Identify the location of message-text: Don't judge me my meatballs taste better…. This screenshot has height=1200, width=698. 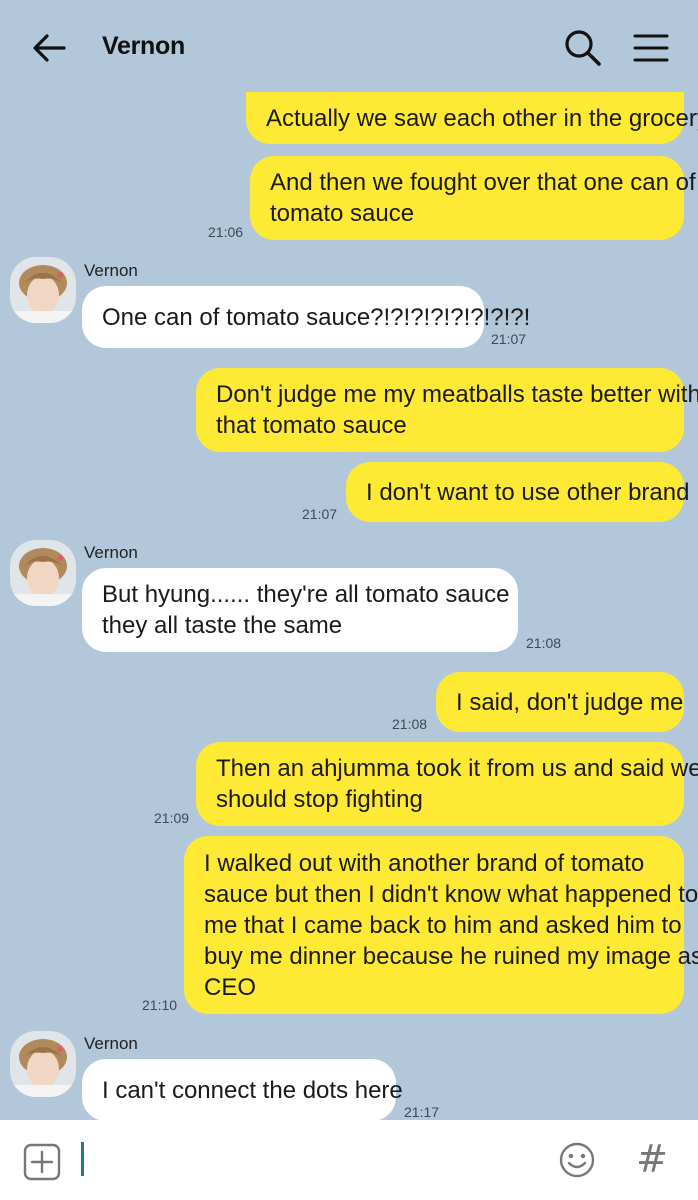
(457, 394).